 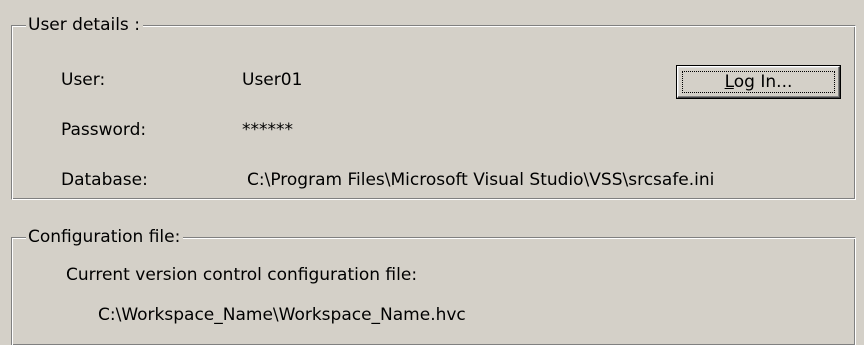 I want to click on database-label: Database:, so click(x=104, y=180).